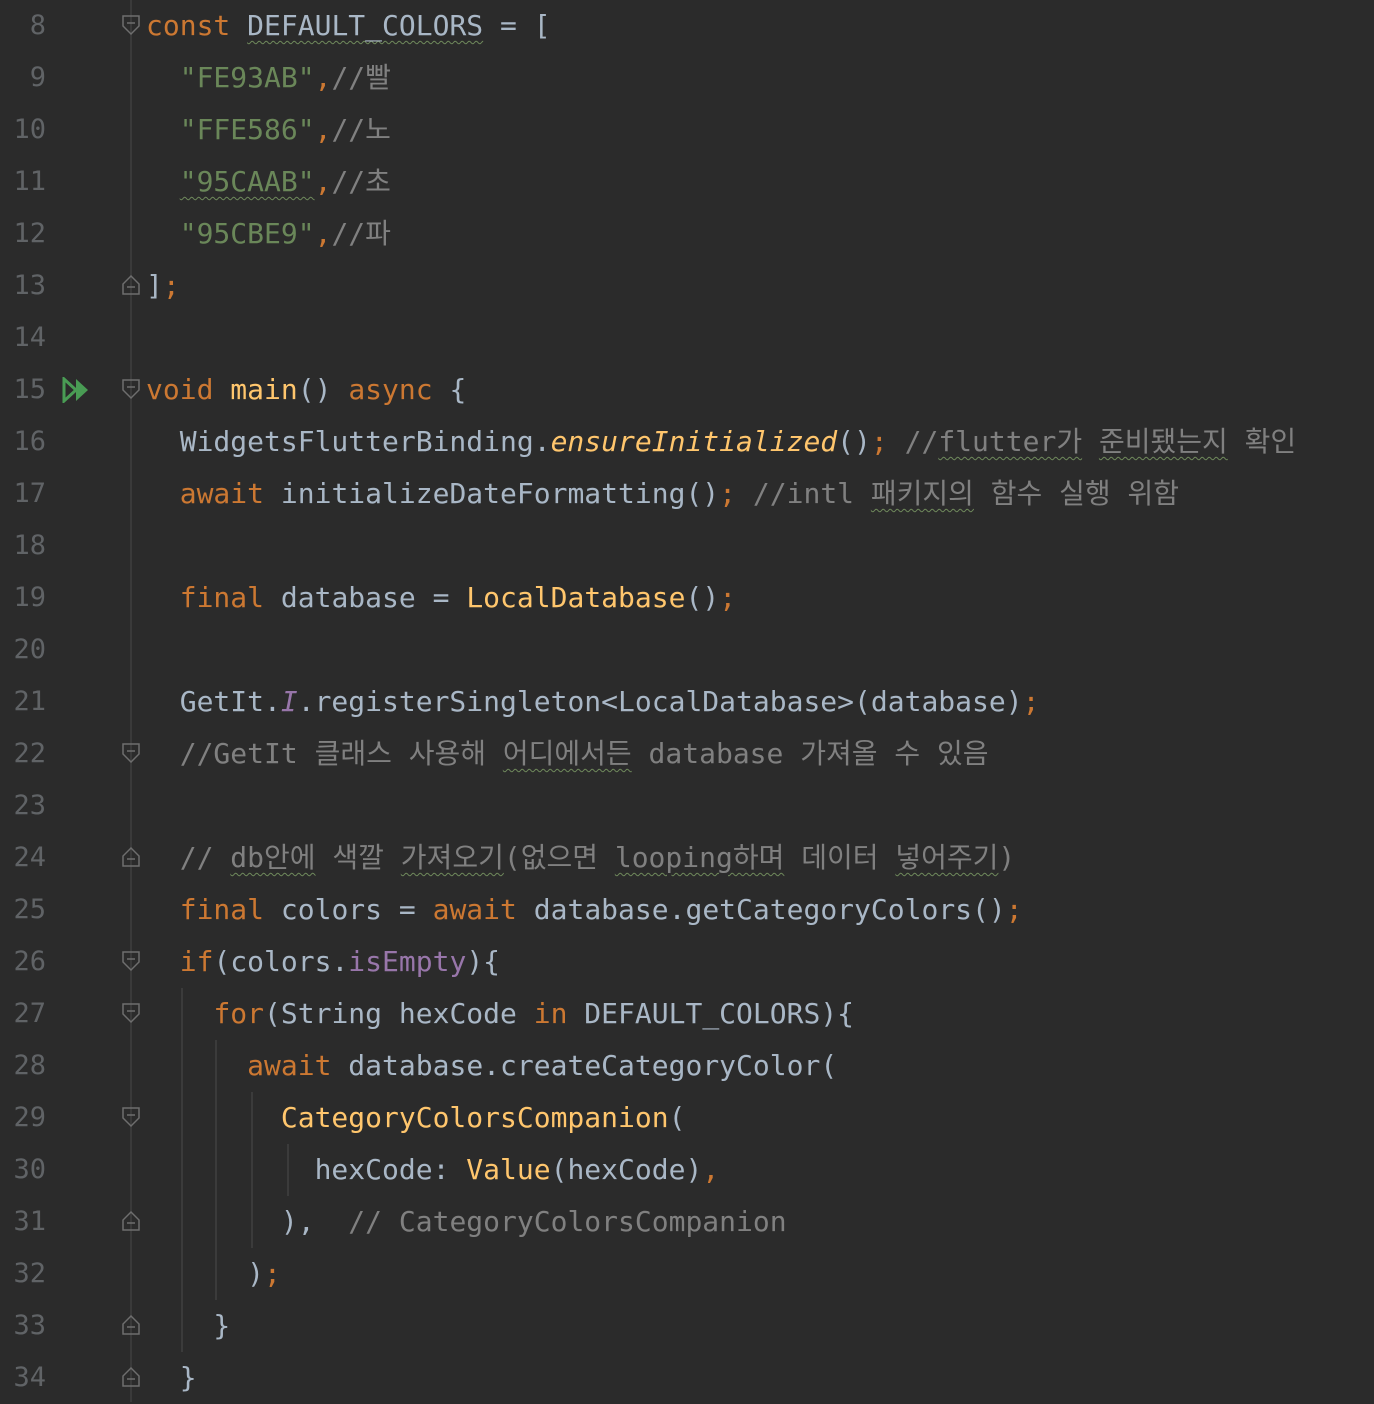 The image size is (1374, 1404). What do you see at coordinates (348, 26) in the screenshot?
I see `code-text: const DEFAULT_COLORS = [` at bounding box center [348, 26].